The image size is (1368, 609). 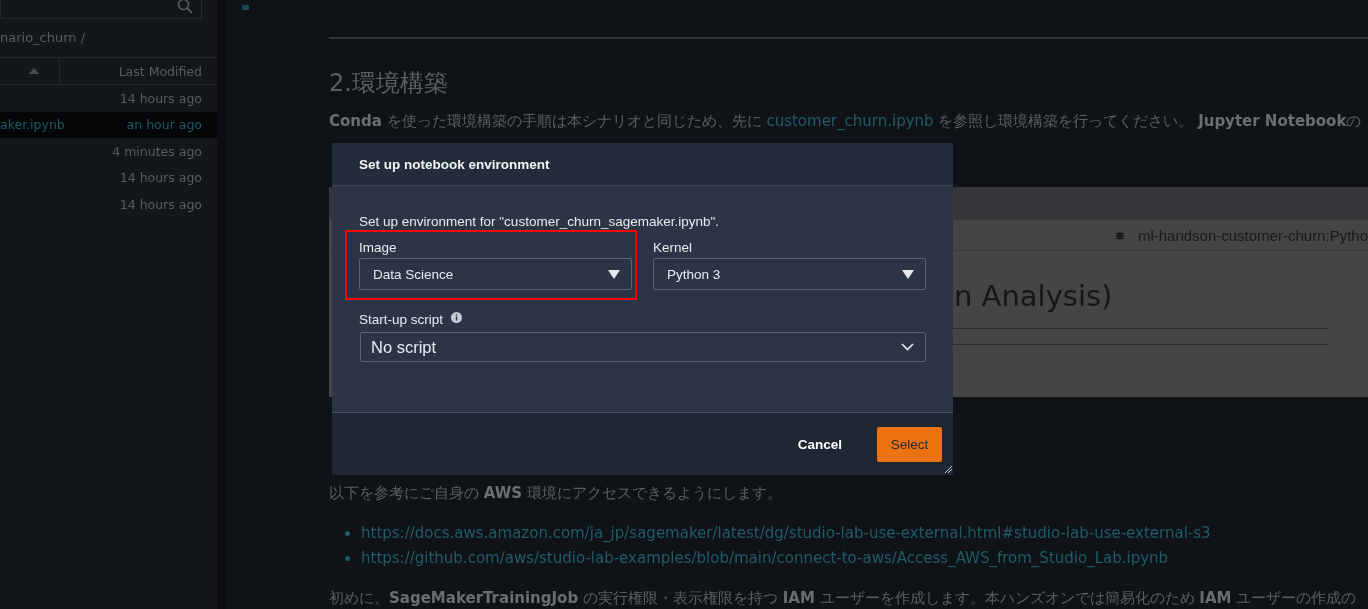 What do you see at coordinates (221, 304) in the screenshot?
I see `panel-splitter` at bounding box center [221, 304].